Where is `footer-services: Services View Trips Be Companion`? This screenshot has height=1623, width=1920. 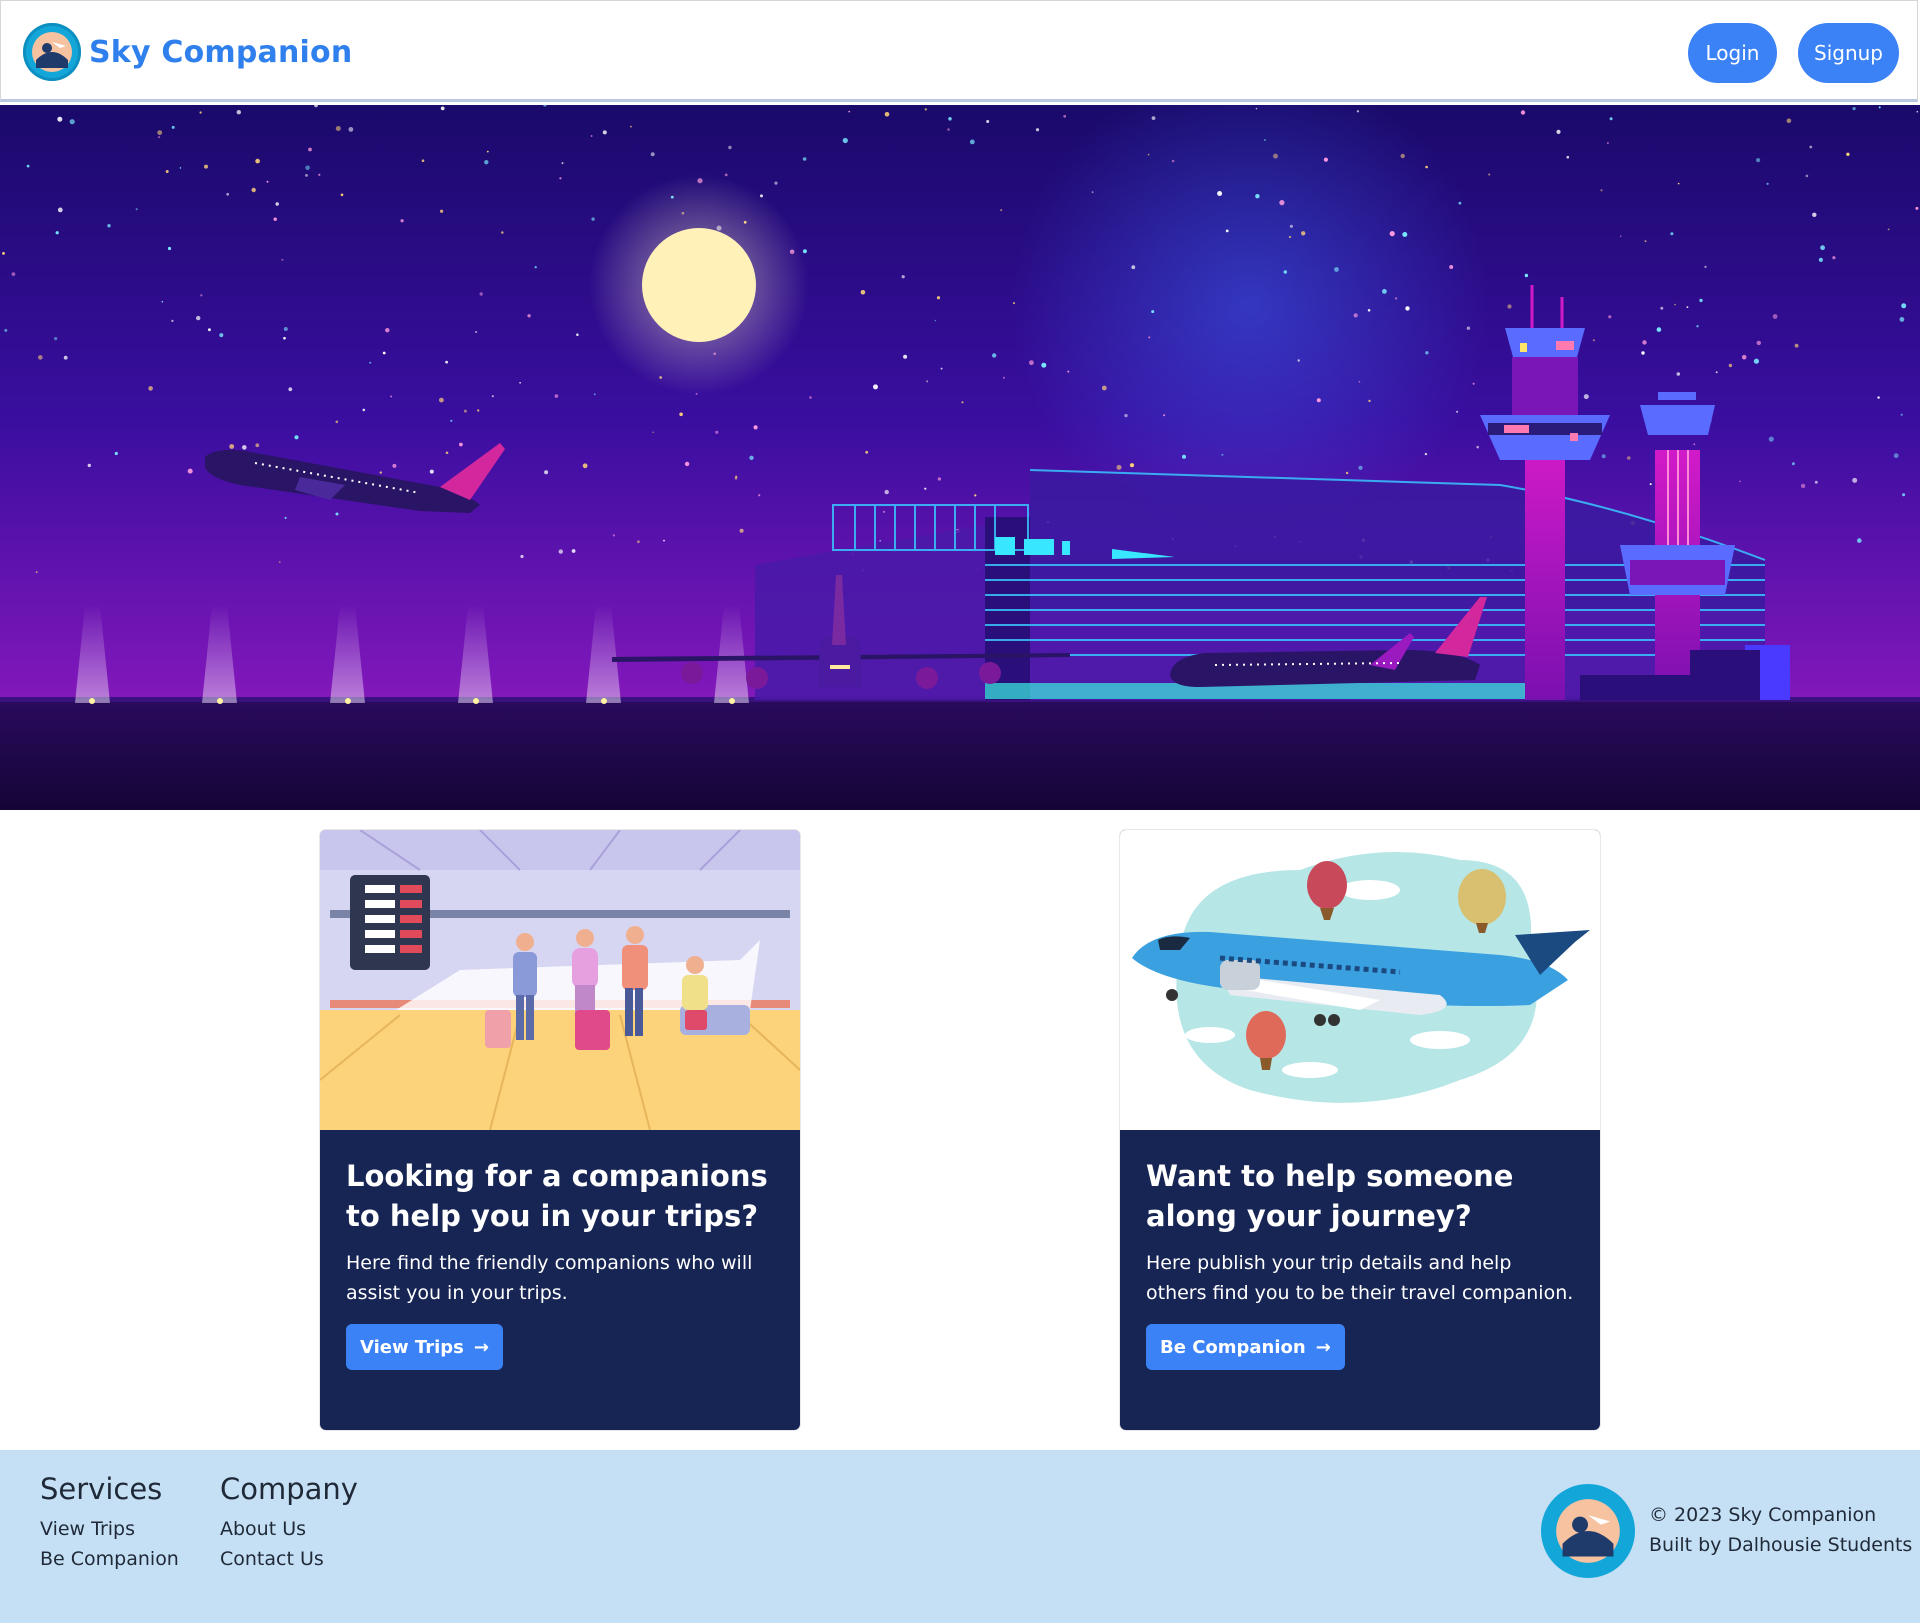 footer-services: Services View Trips Be Companion is located at coordinates (109, 1523).